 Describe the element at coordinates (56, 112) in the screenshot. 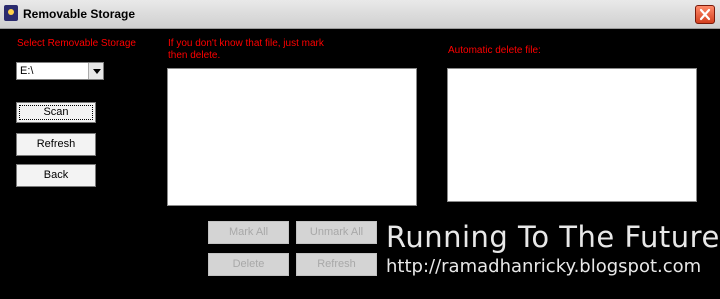

I see `scan-button: Scan` at that location.